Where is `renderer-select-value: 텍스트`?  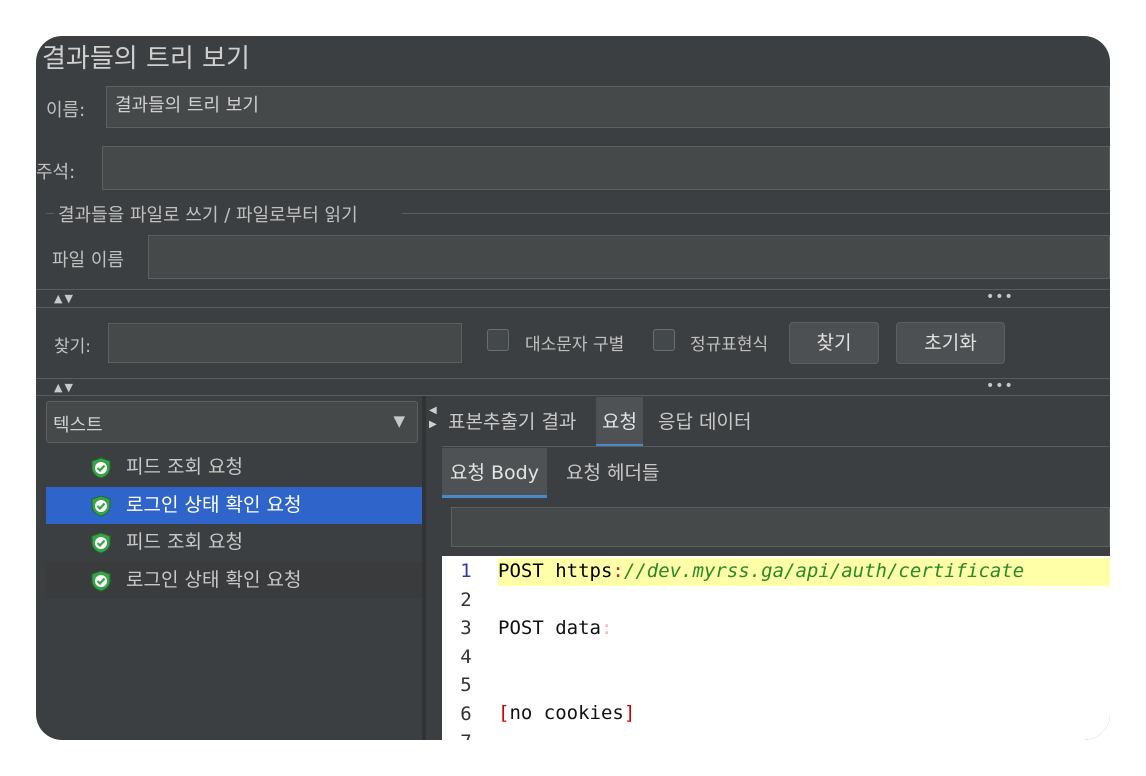 renderer-select-value: 텍스트 is located at coordinates (78, 425).